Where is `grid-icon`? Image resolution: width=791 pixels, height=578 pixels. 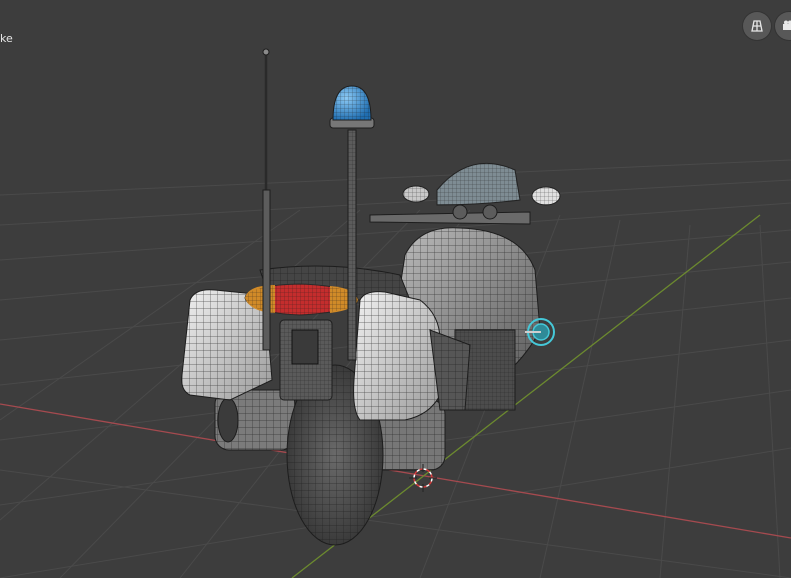
grid-icon is located at coordinates (757, 26).